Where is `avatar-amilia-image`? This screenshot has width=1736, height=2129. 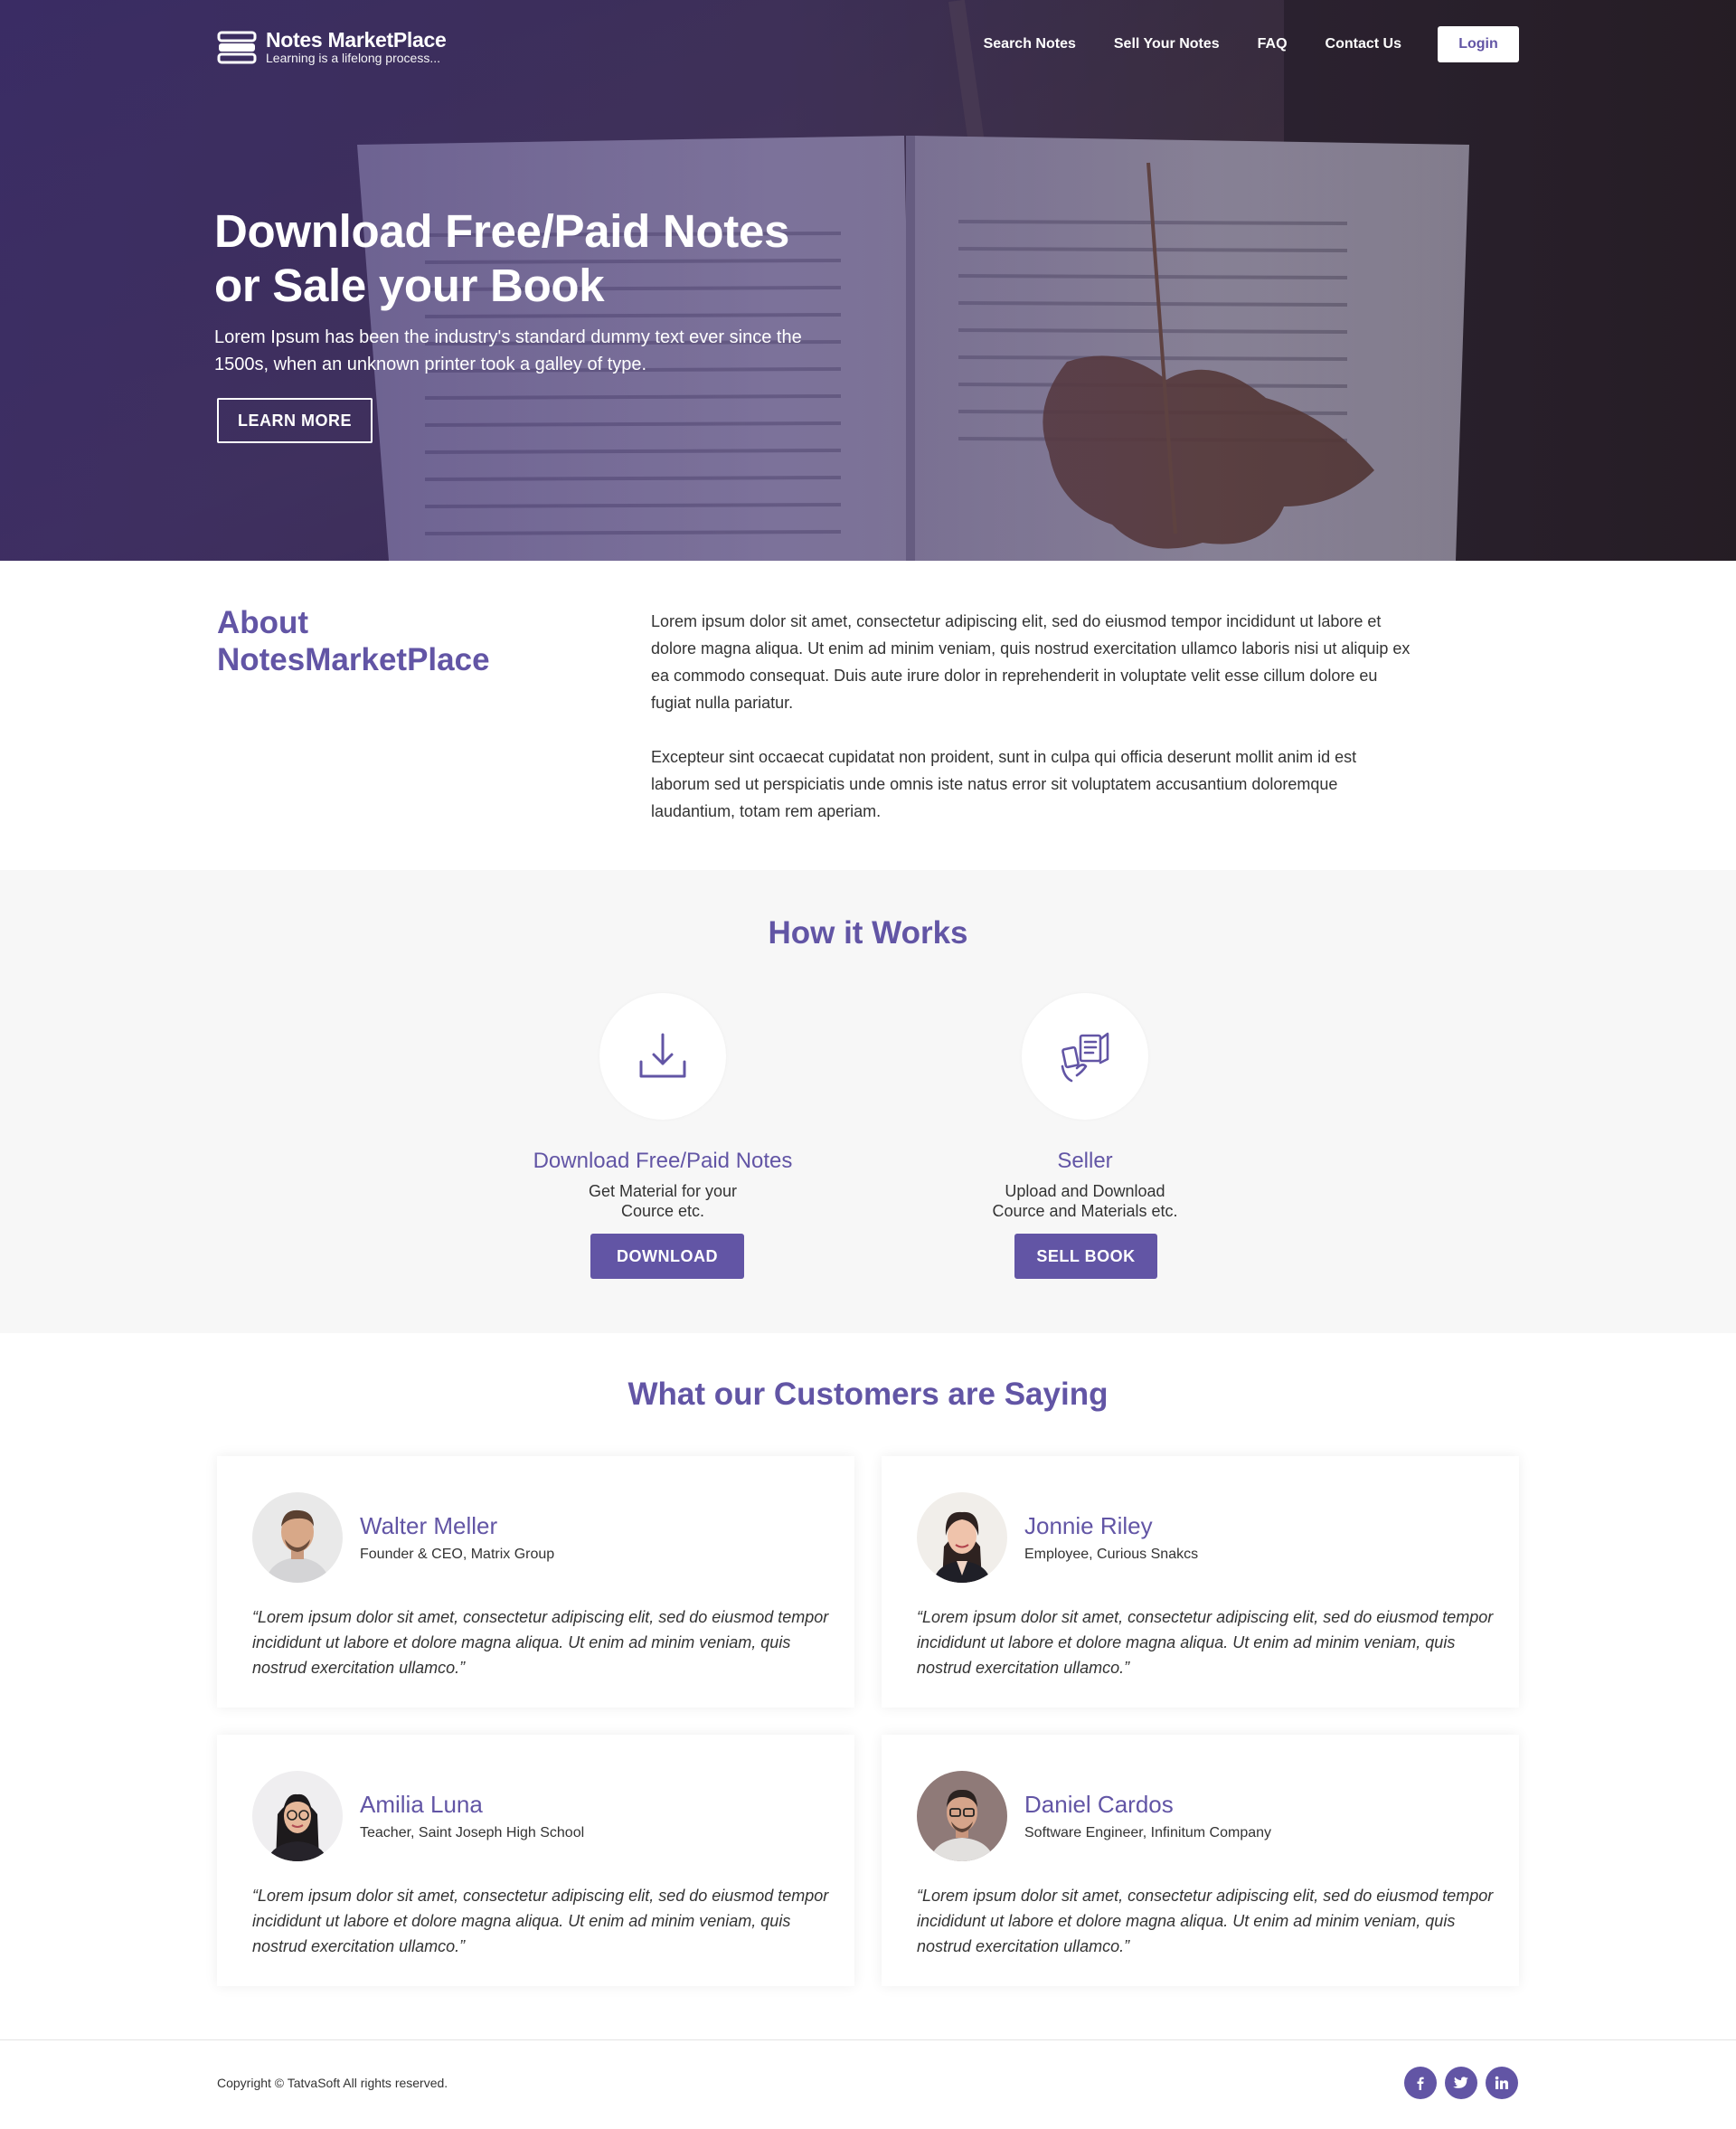
avatar-amilia-image is located at coordinates (297, 1816).